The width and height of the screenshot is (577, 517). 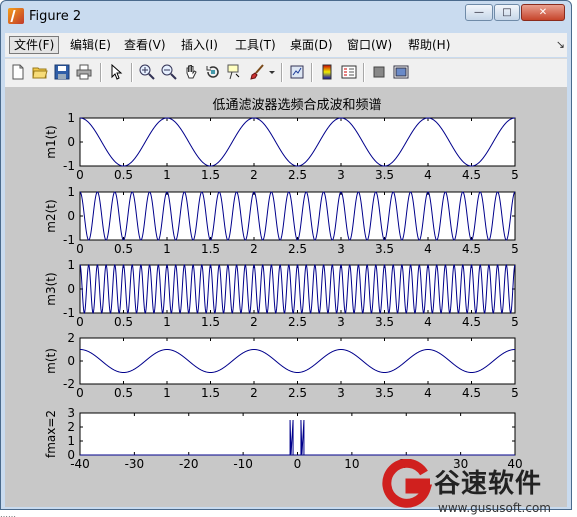 What do you see at coordinates (51, 434) in the screenshot?
I see `y-axis-label: fmax=2` at bounding box center [51, 434].